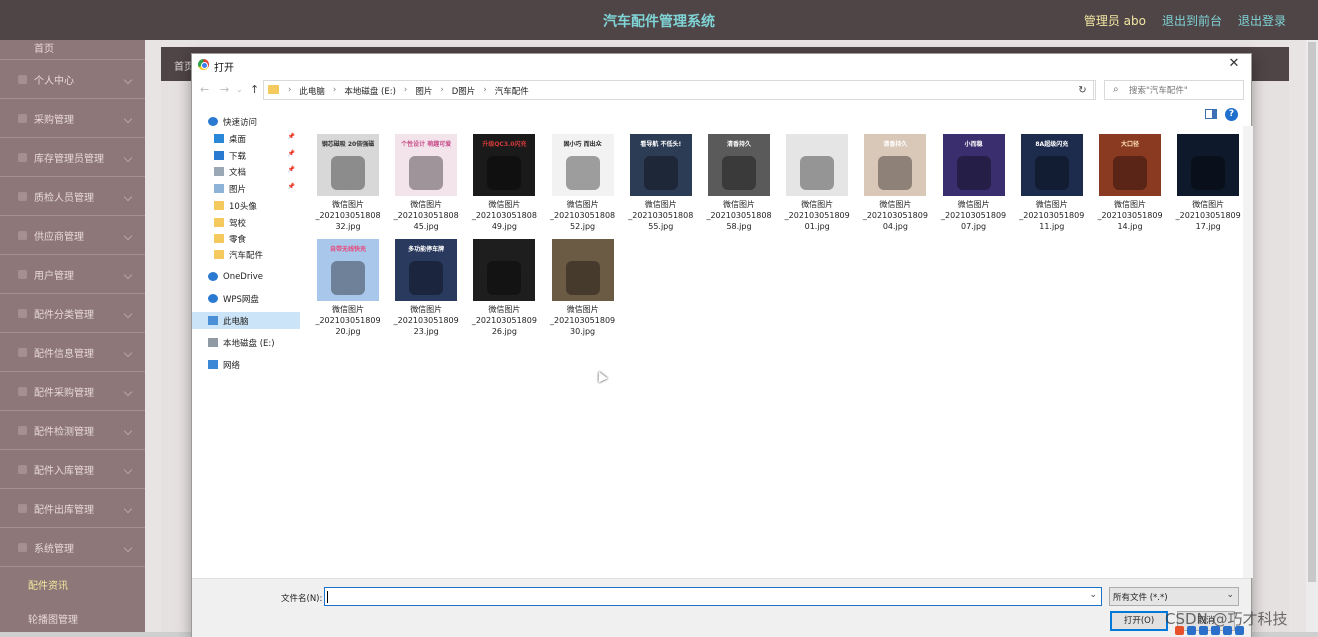 The width and height of the screenshot is (1318, 637). I want to click on file-tile: 大口径 微信图片 _202103051809 14.jpg, so click(1130, 185).